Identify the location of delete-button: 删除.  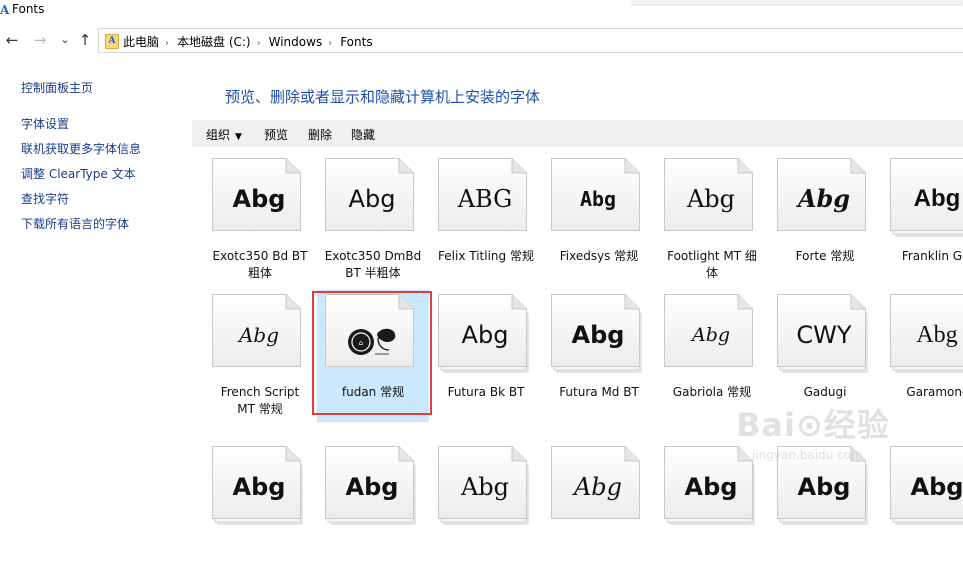
(320, 134).